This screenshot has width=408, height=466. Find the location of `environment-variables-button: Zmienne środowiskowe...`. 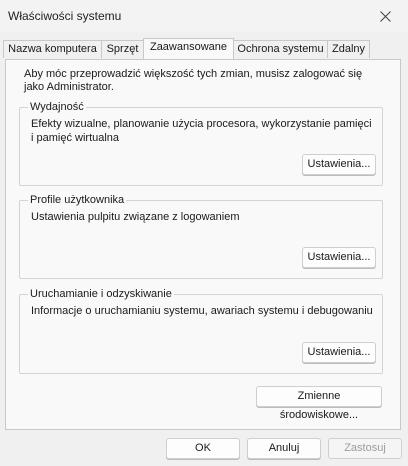

environment-variables-button: Zmienne środowiskowe... is located at coordinates (319, 403).